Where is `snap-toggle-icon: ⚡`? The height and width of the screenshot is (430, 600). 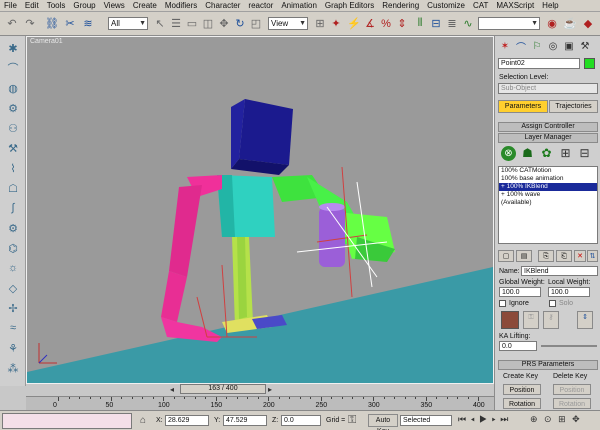 snap-toggle-icon: ⚡ is located at coordinates (354, 23).